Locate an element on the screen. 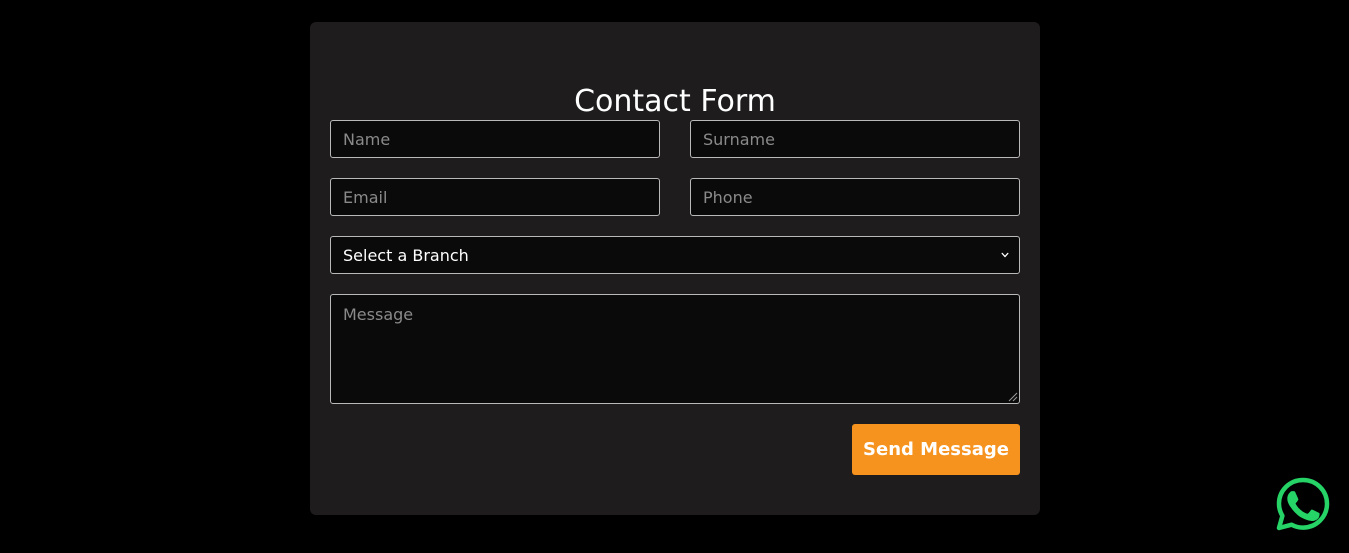  chevron-down-icon is located at coordinates (1005, 255).